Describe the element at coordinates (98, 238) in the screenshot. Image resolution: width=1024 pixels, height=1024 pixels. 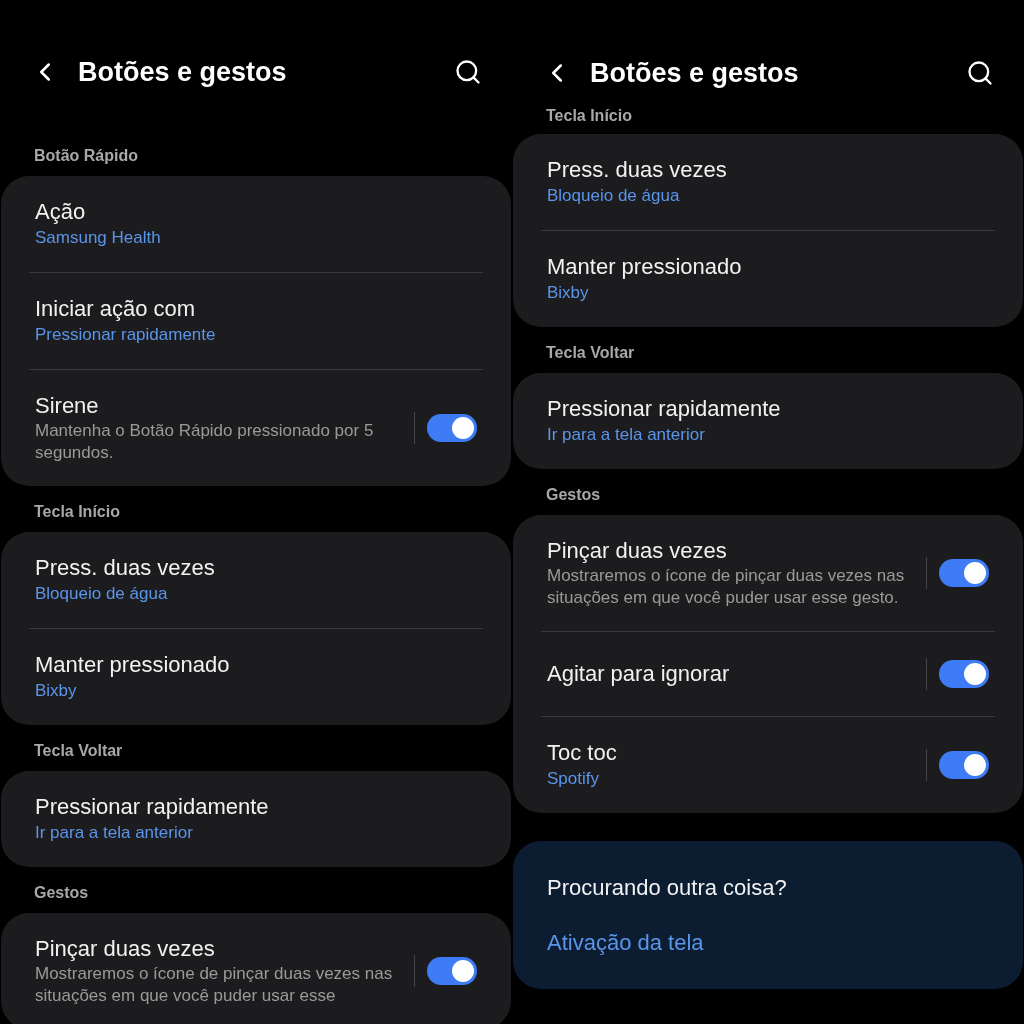
I see `item-value: Samsung Health` at that location.